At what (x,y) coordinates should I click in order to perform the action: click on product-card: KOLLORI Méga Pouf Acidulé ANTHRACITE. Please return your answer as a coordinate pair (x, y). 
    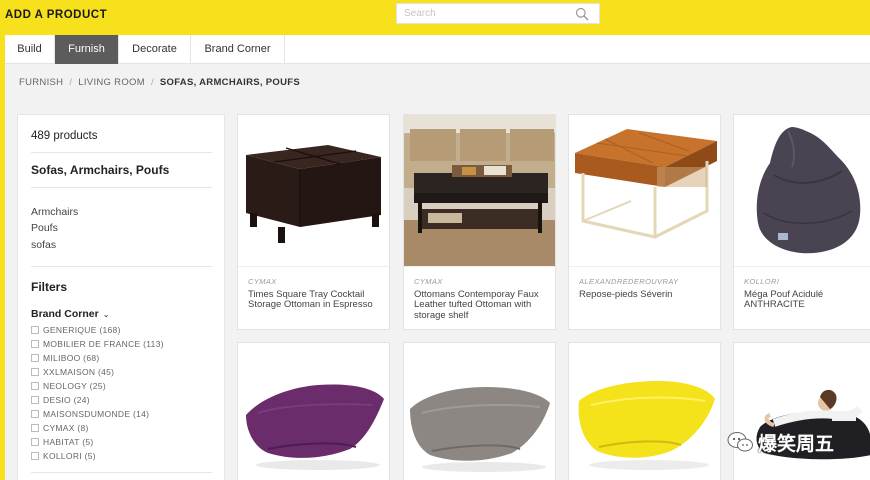
    Looking at the image, I should click on (801, 222).